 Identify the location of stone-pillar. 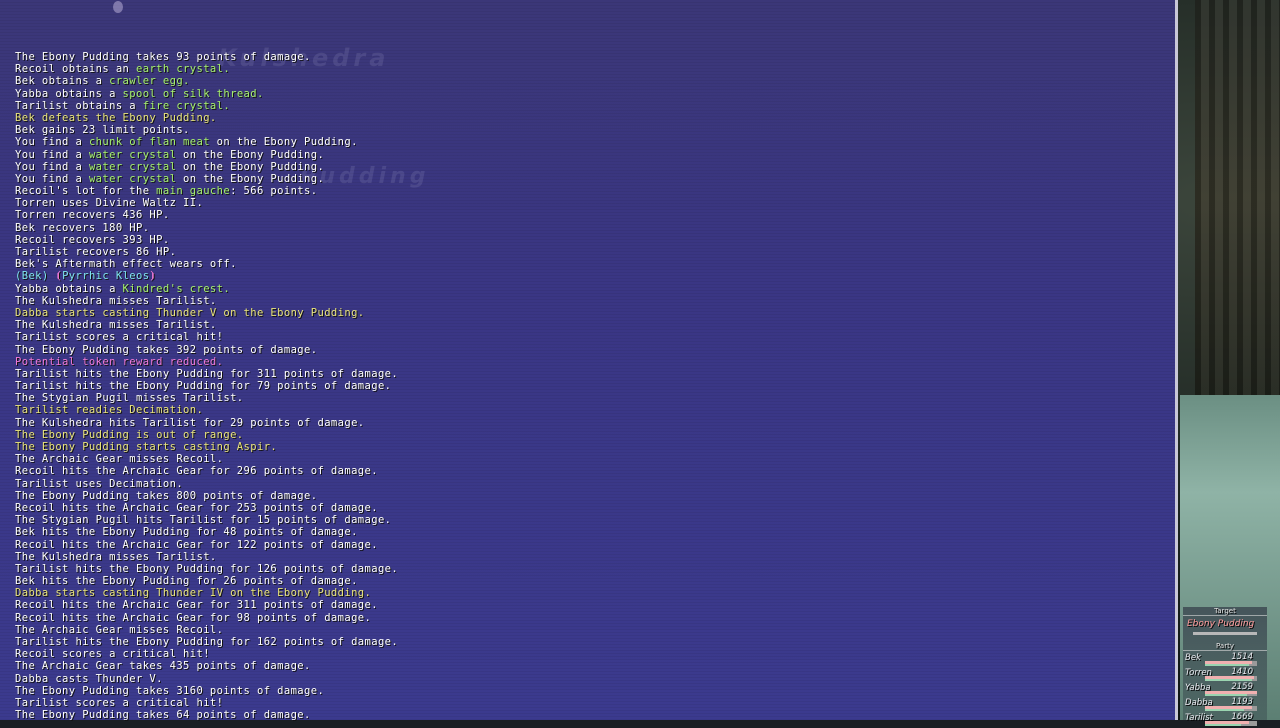
(1237, 197).